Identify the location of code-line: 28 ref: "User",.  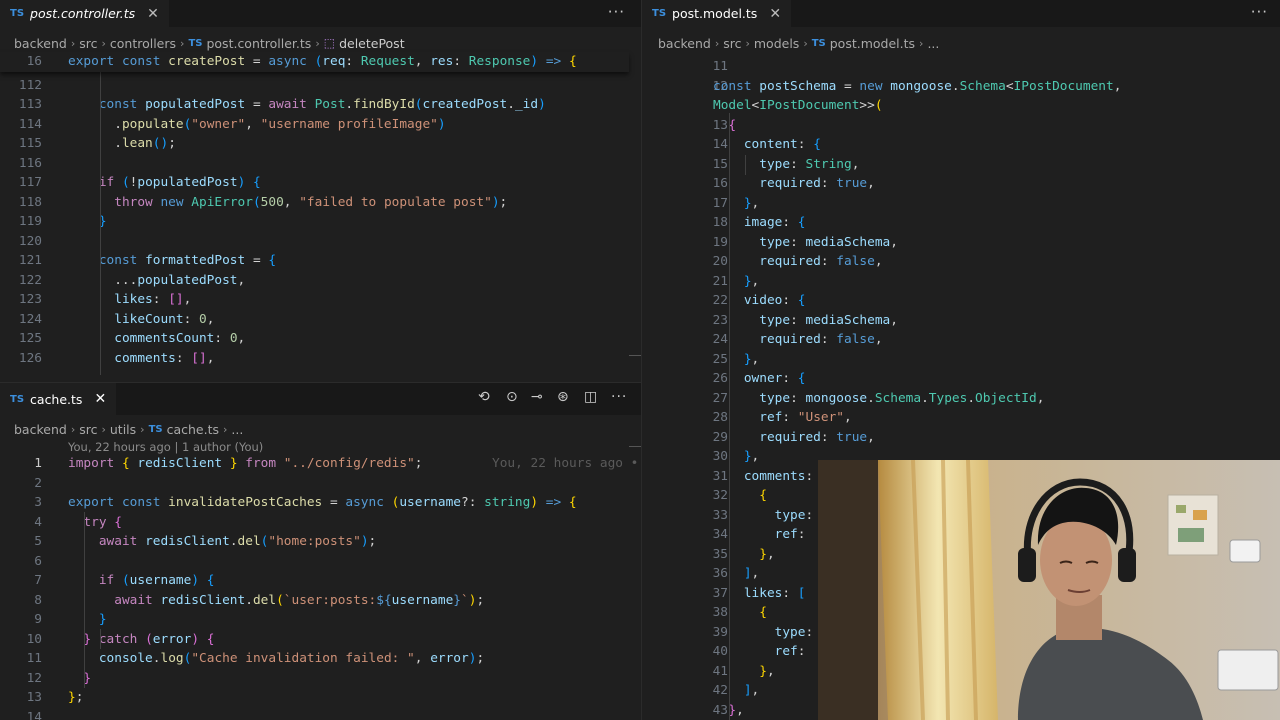
(961, 418).